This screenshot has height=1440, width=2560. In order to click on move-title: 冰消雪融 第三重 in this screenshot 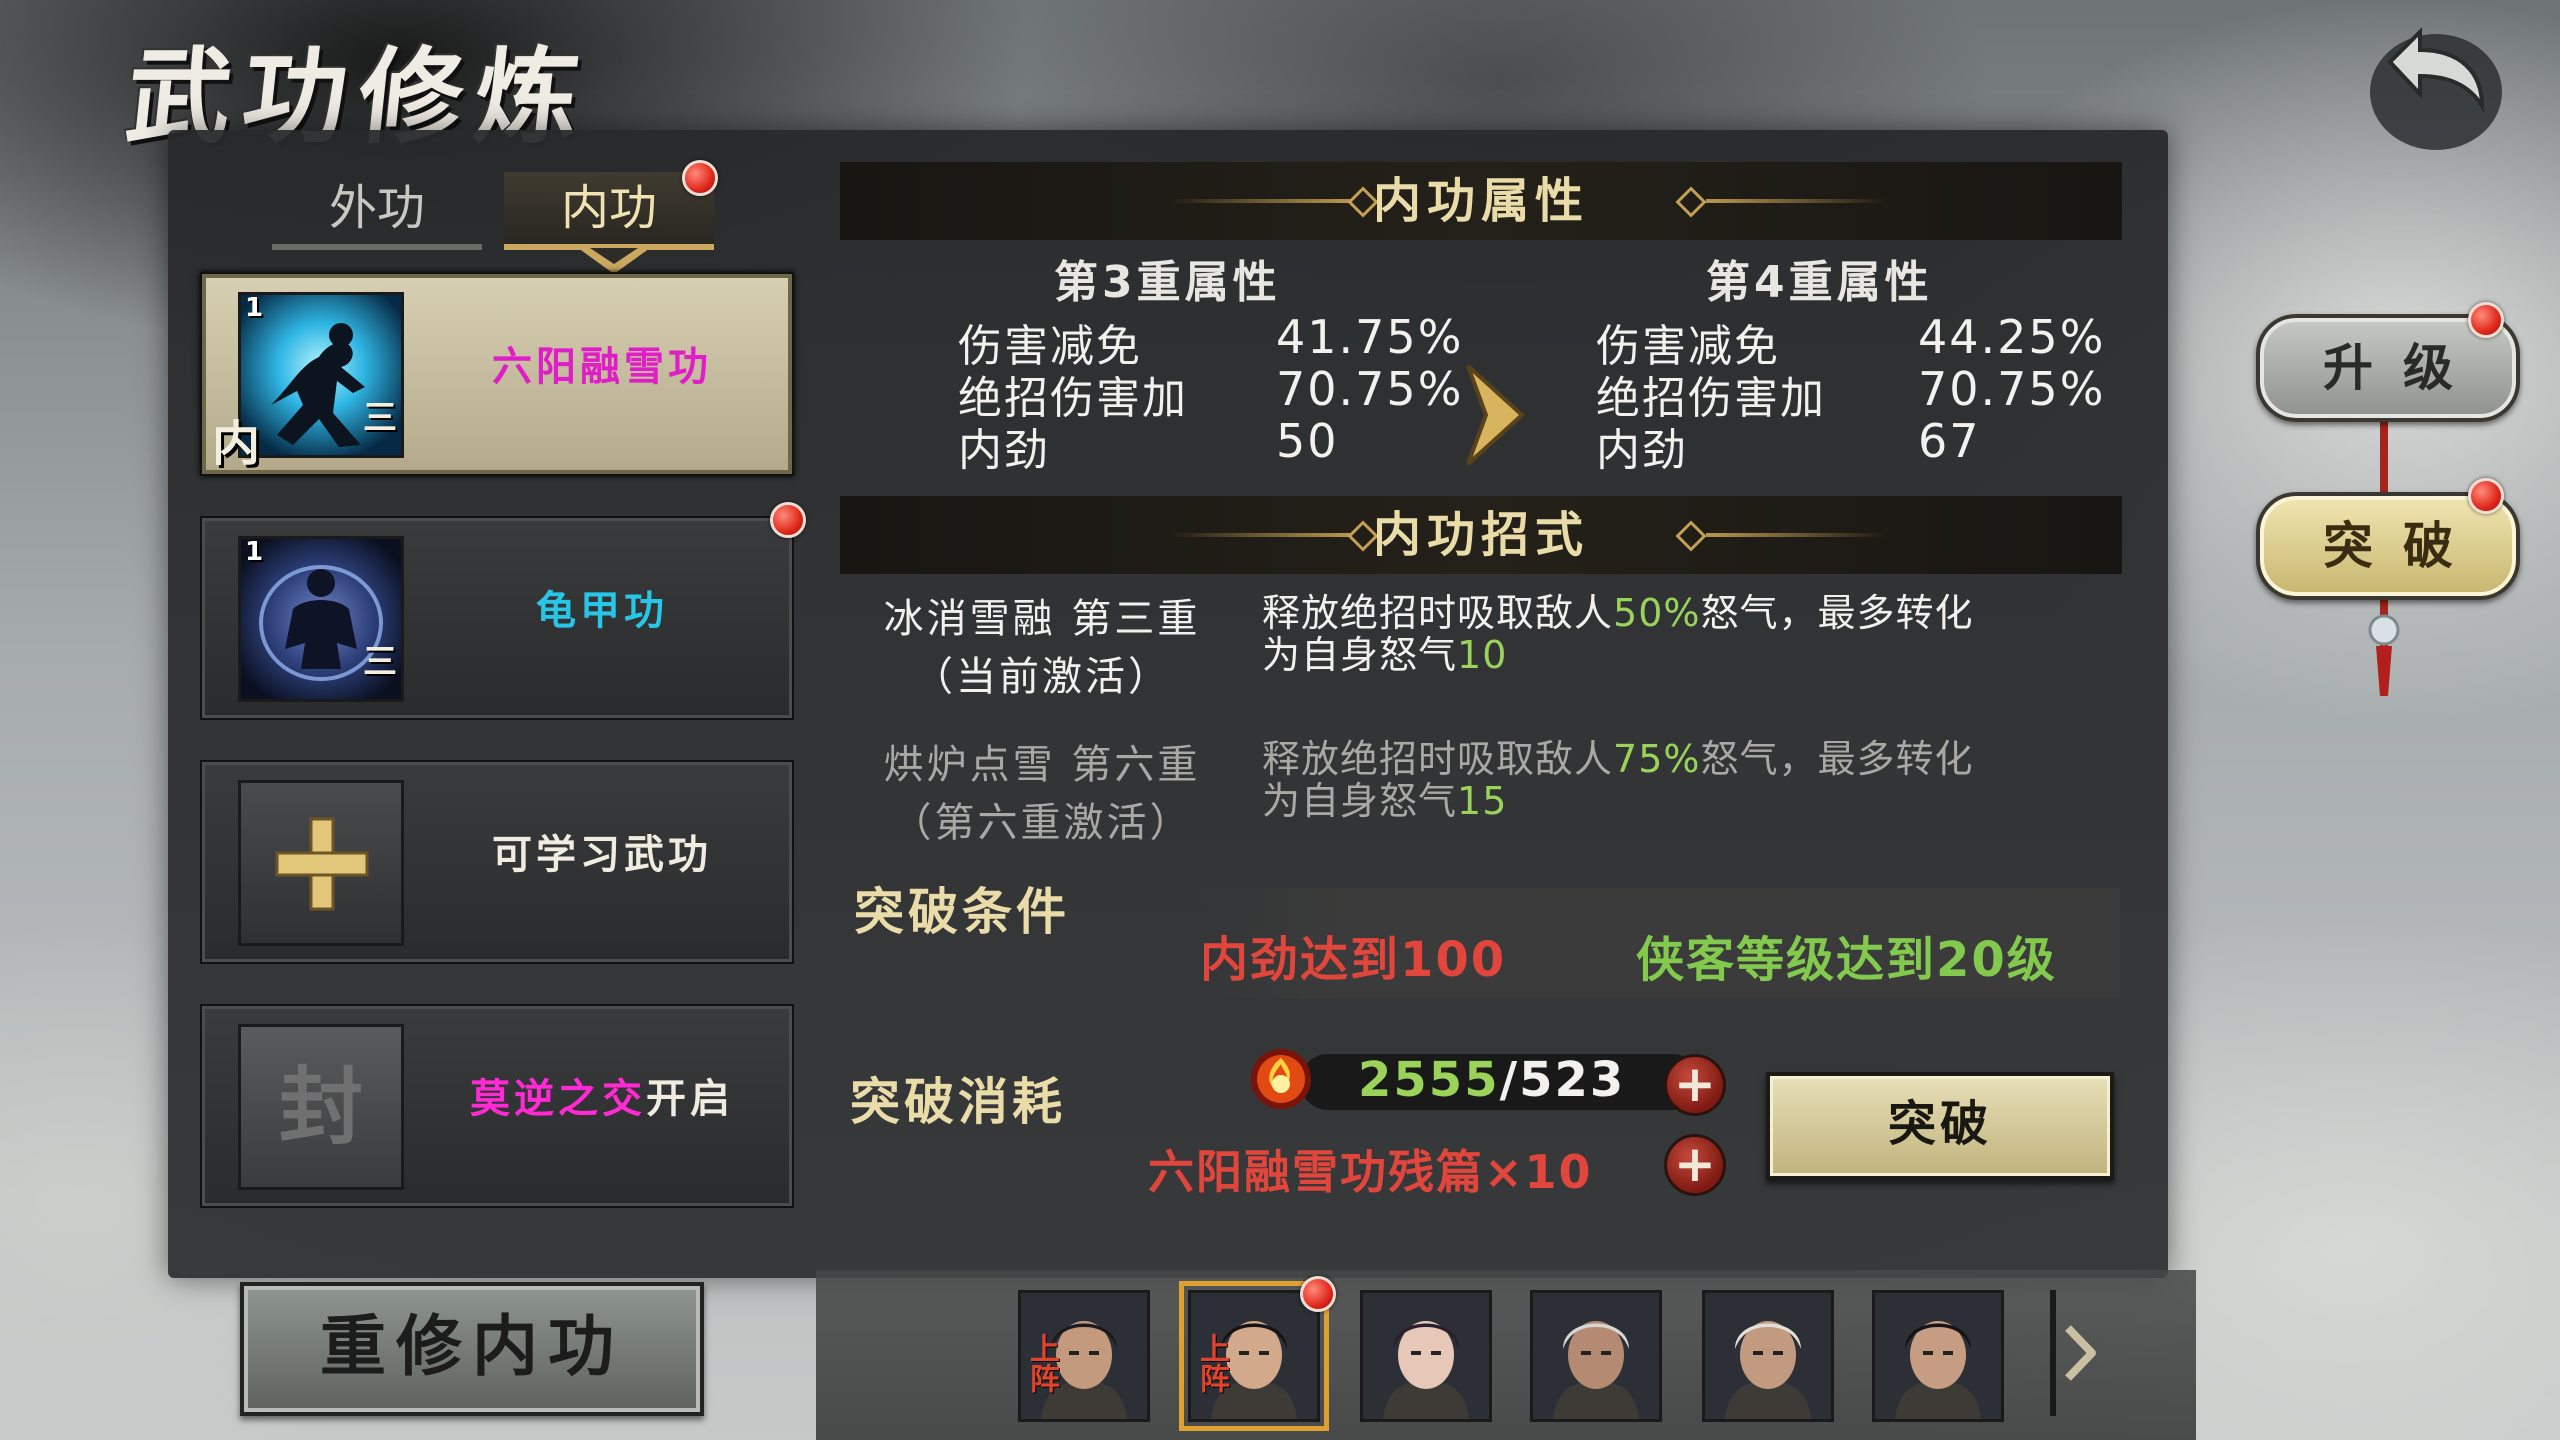, I will do `click(1042, 619)`.